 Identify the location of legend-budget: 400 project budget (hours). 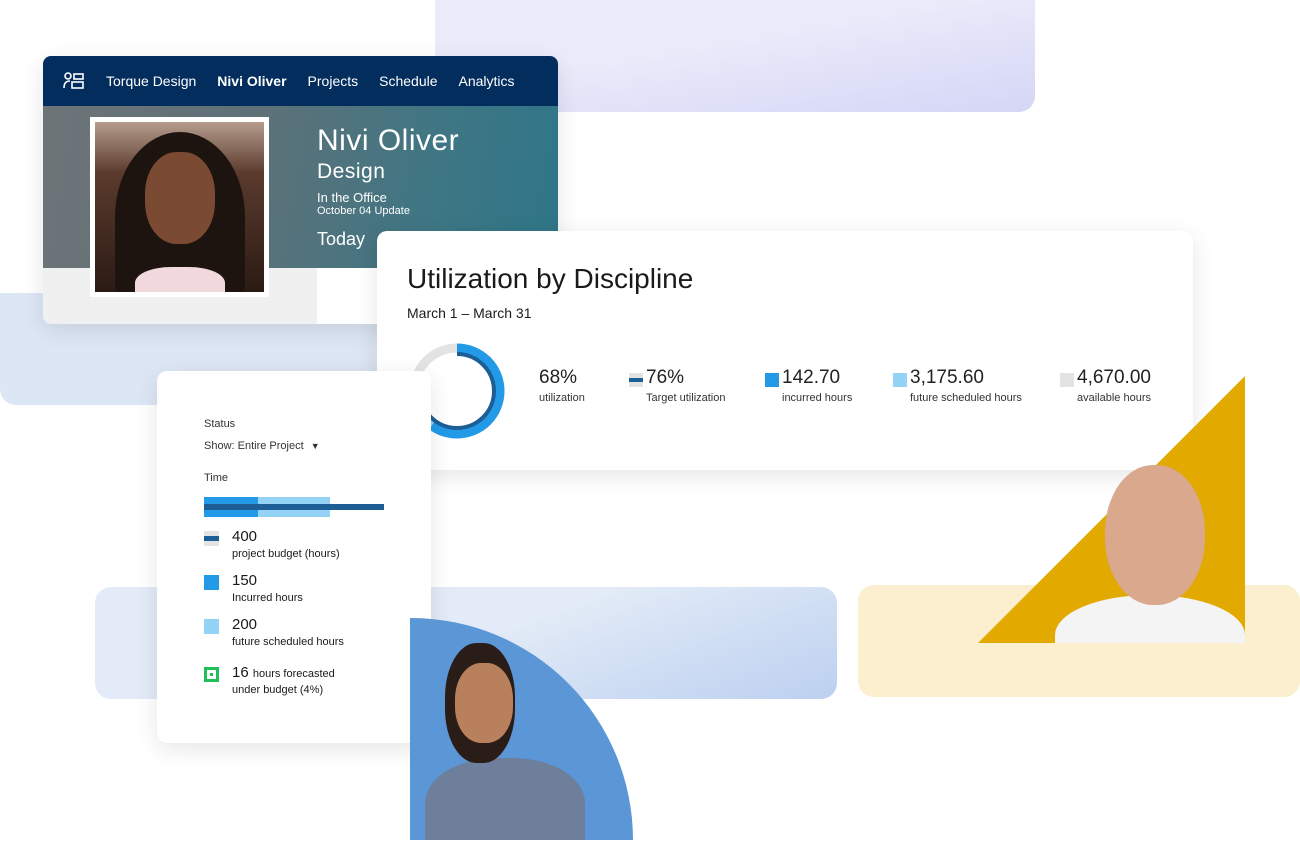
(272, 544).